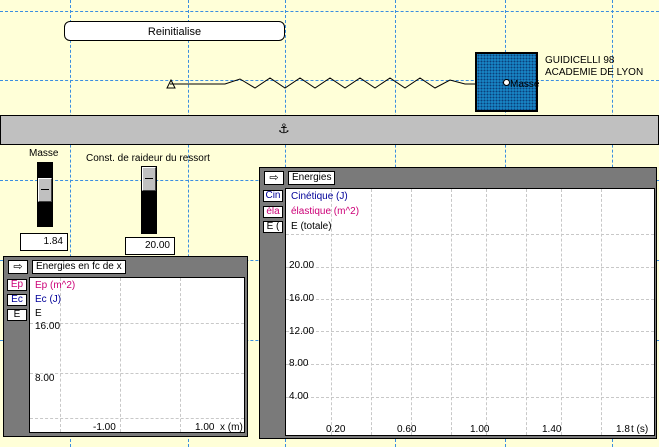  Describe the element at coordinates (302, 331) in the screenshot. I see `y-tick-label: 12.00` at that location.